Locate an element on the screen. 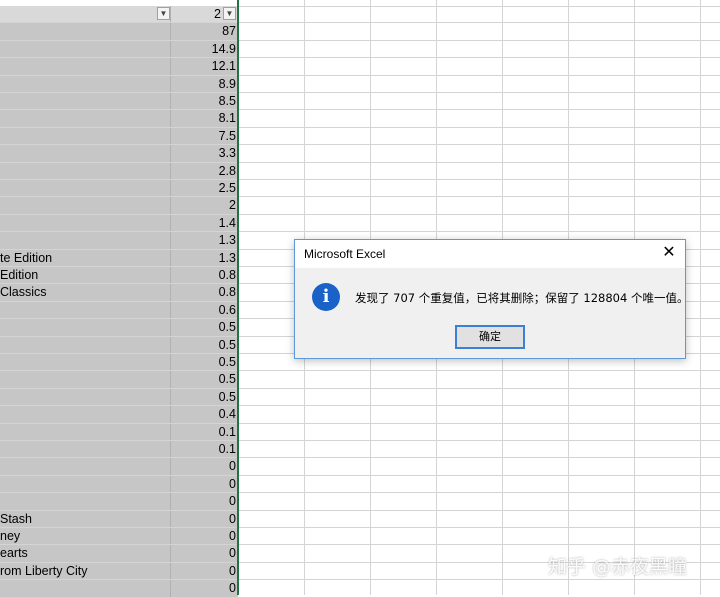  cell-value: 7.5 is located at coordinates (204, 136).